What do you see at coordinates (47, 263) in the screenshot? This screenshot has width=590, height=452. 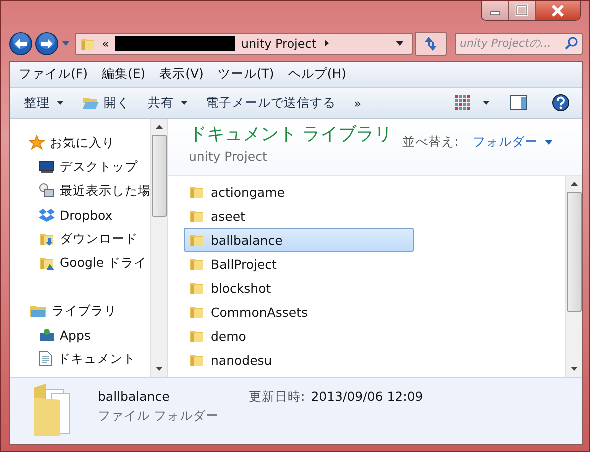 I see `folder-triangle-icon` at bounding box center [47, 263].